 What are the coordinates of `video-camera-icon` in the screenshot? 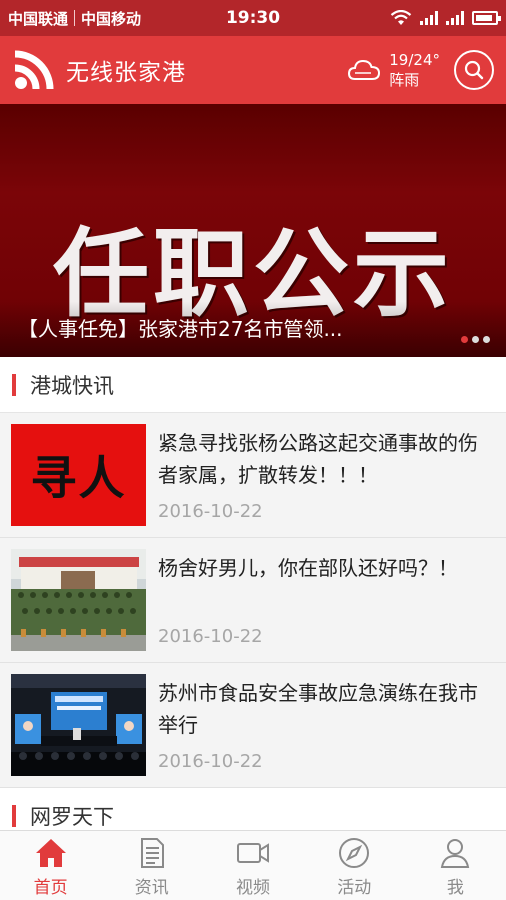 It's located at (253, 853).